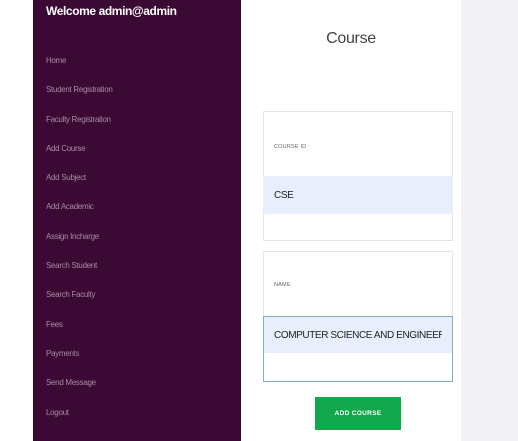 The width and height of the screenshot is (518, 441). Describe the element at coordinates (79, 272) in the screenshot. I see `sidebar-item-search-student: Search Student` at that location.